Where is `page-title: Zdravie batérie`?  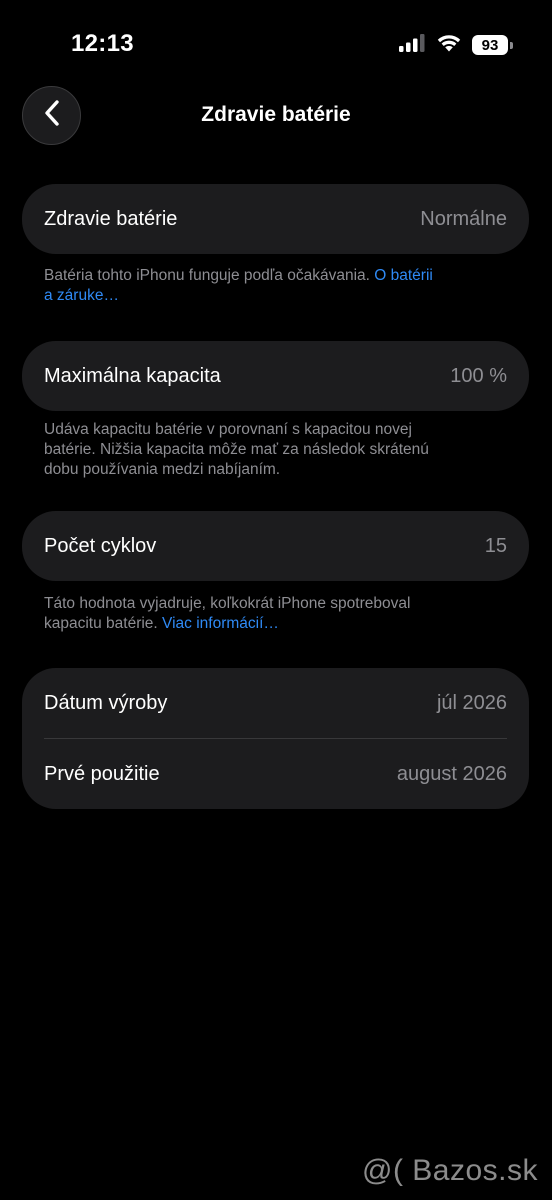
page-title: Zdravie batérie is located at coordinates (276, 114).